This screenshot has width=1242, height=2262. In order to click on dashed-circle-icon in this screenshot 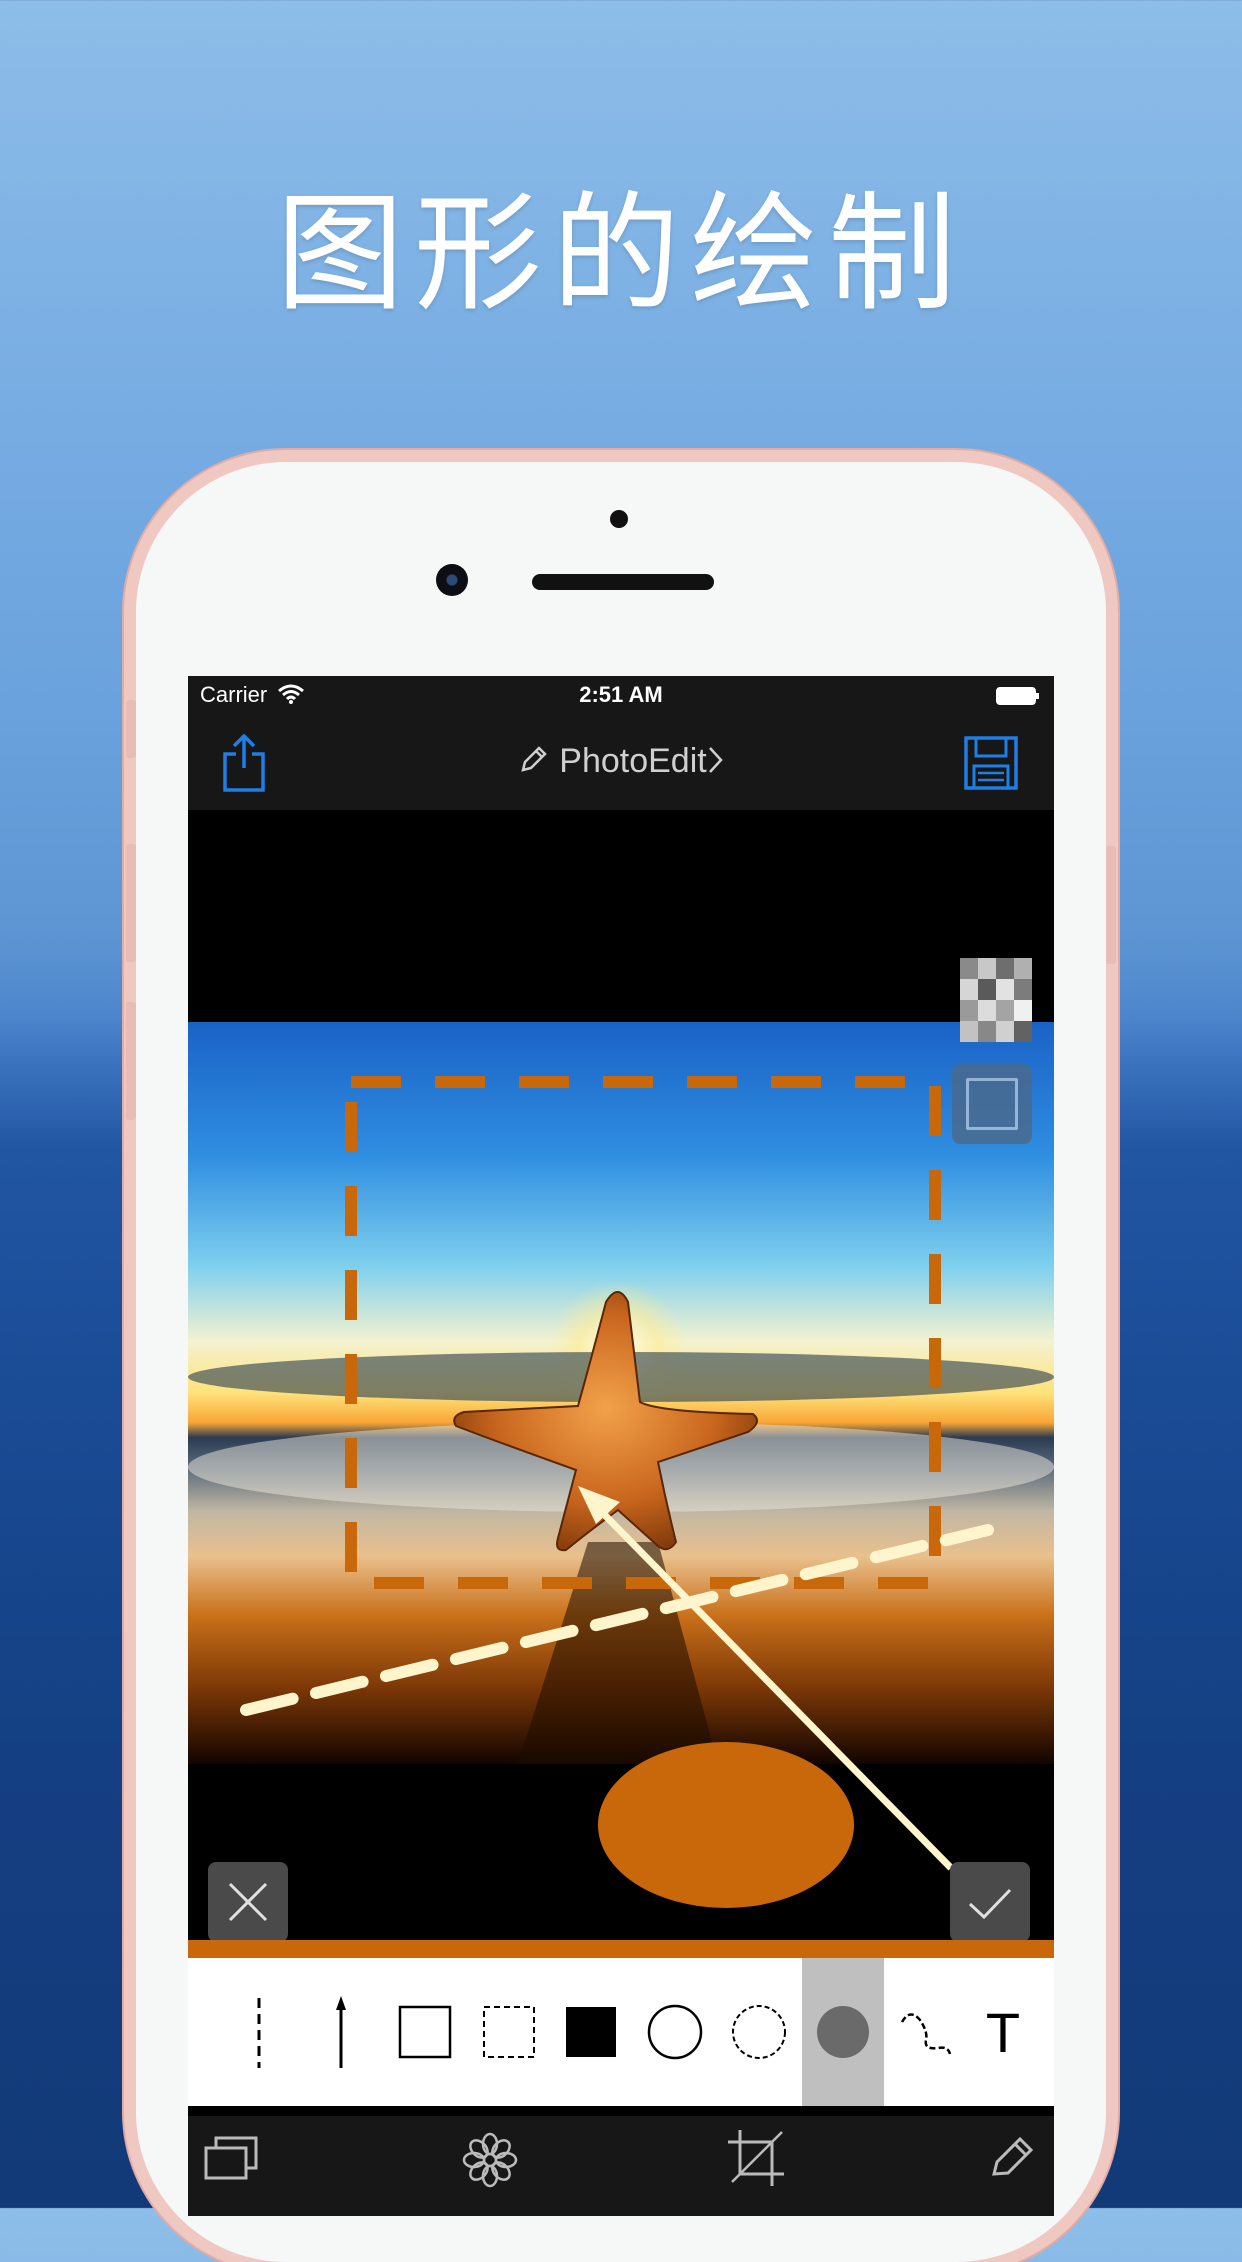, I will do `click(759, 2032)`.